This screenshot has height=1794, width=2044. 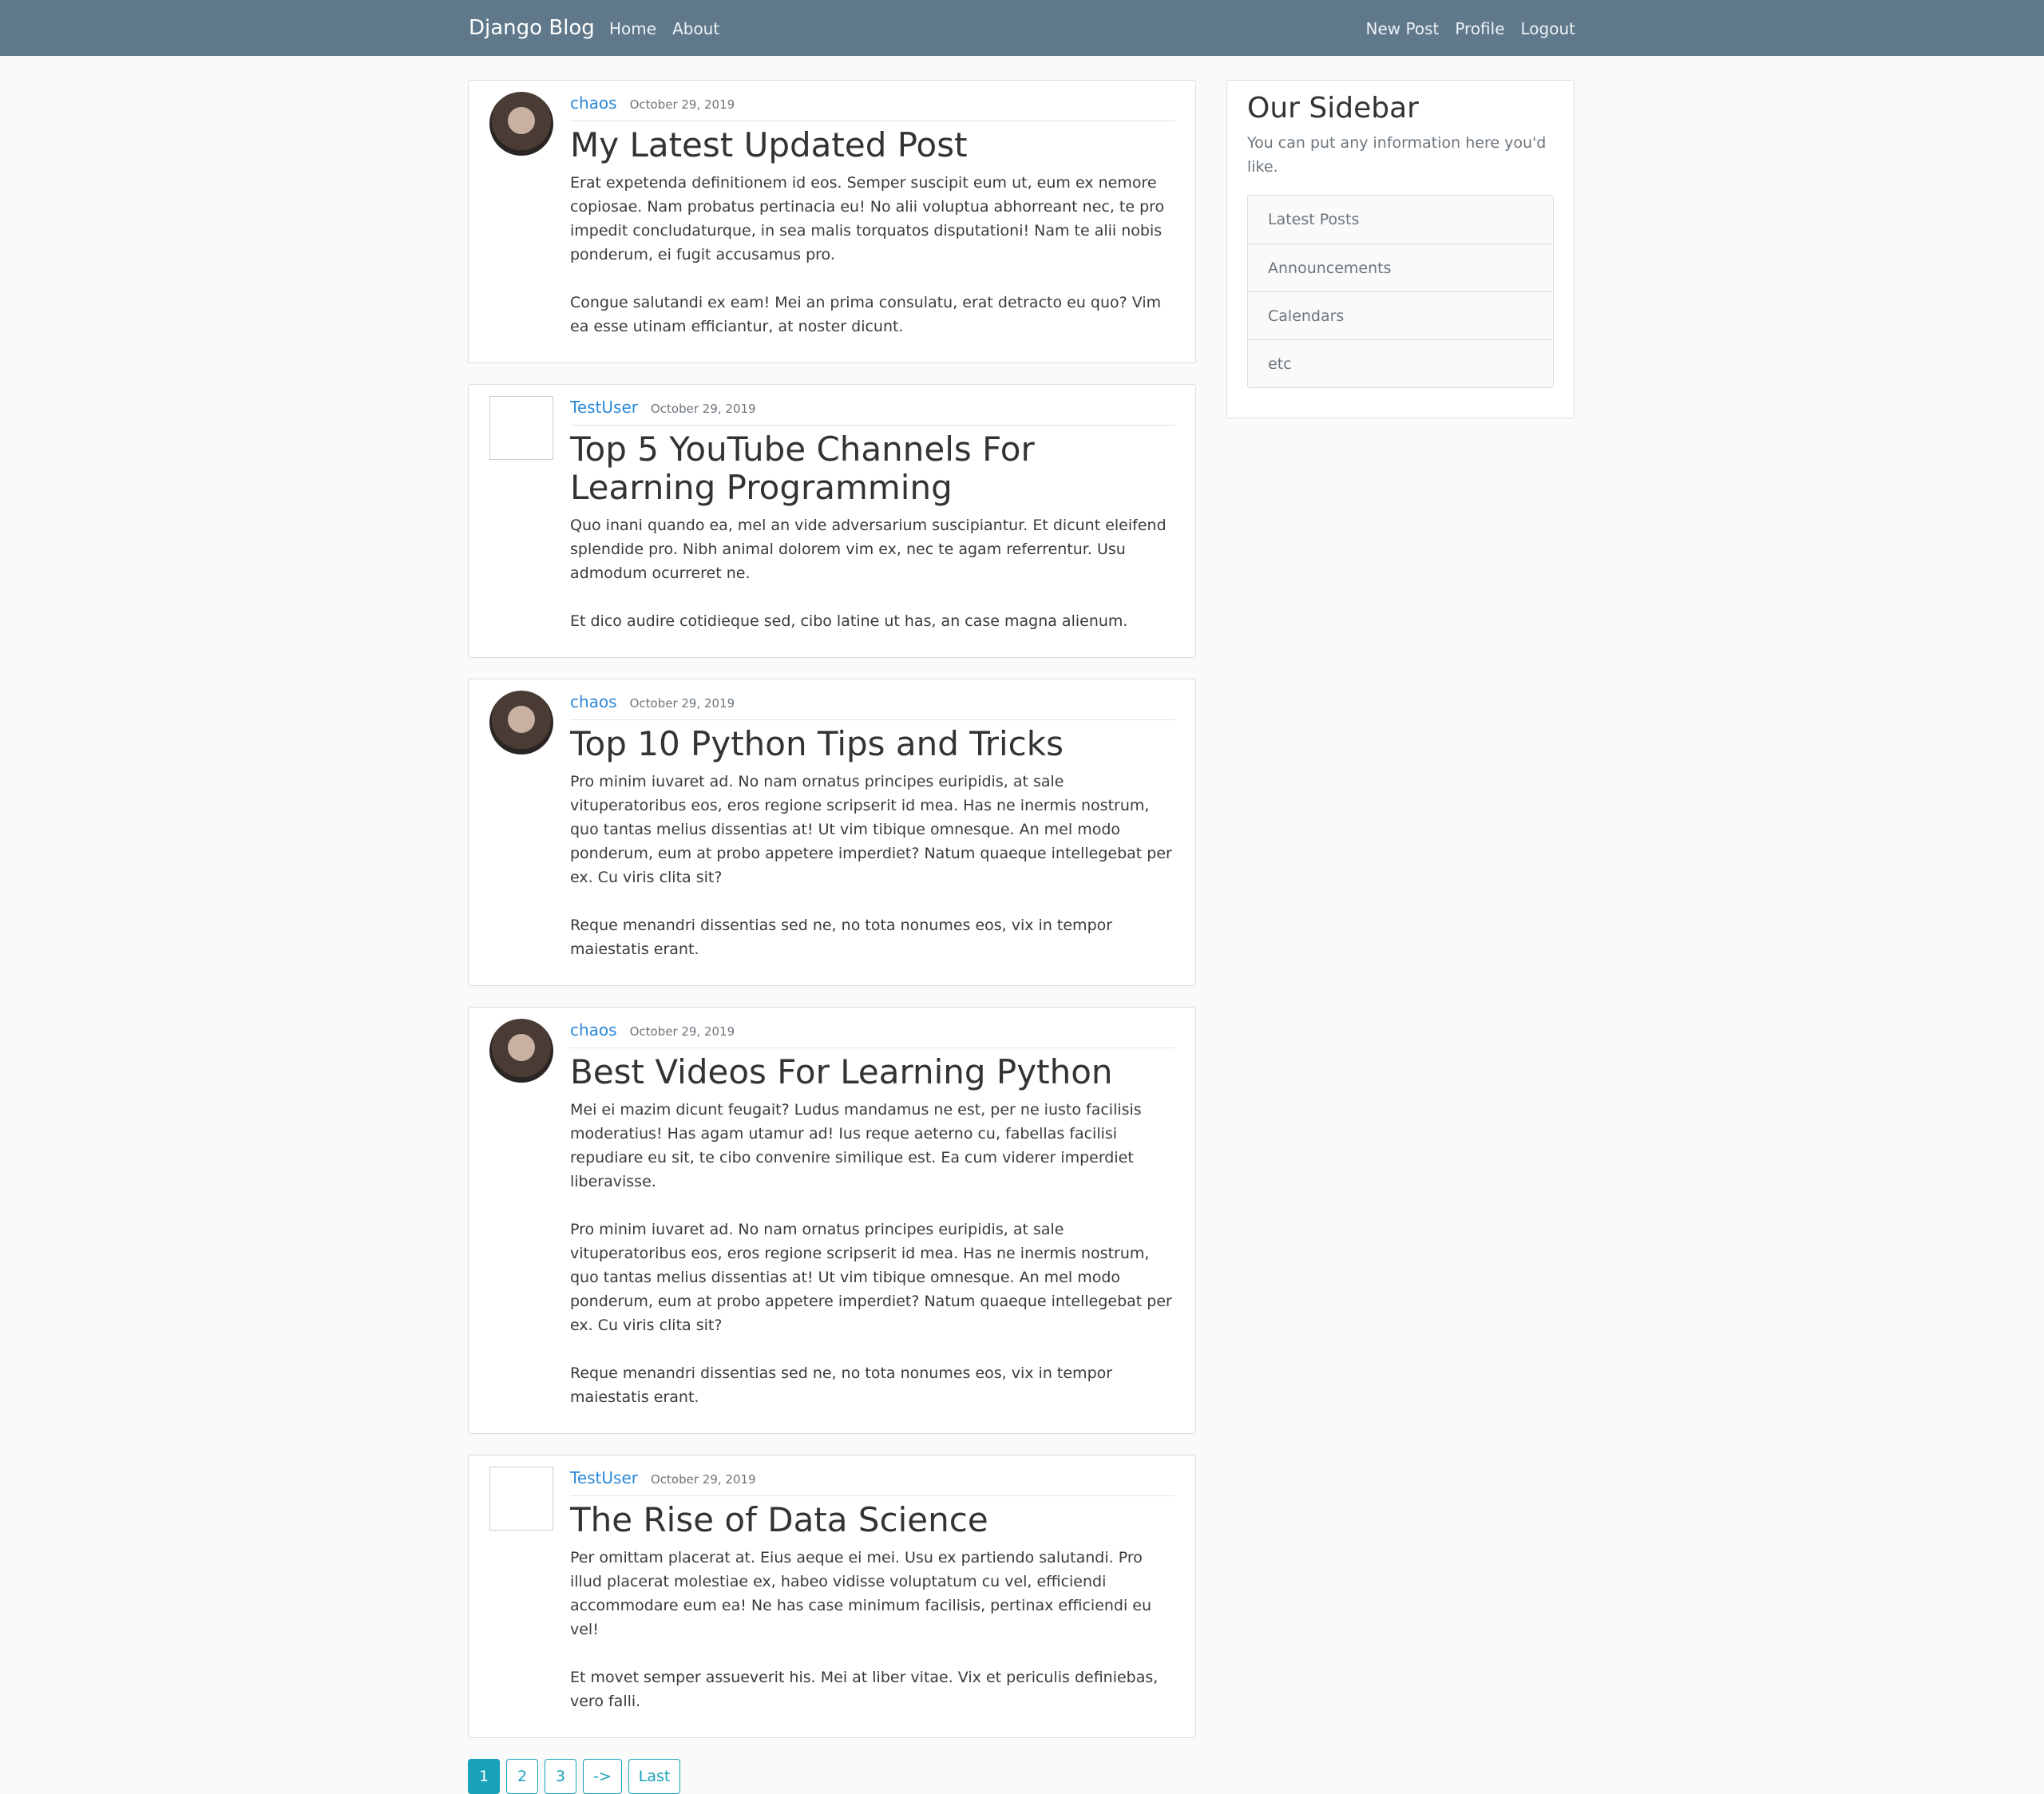 I want to click on sidebar-item-latest-posts: Latest Posts, so click(x=1400, y=220).